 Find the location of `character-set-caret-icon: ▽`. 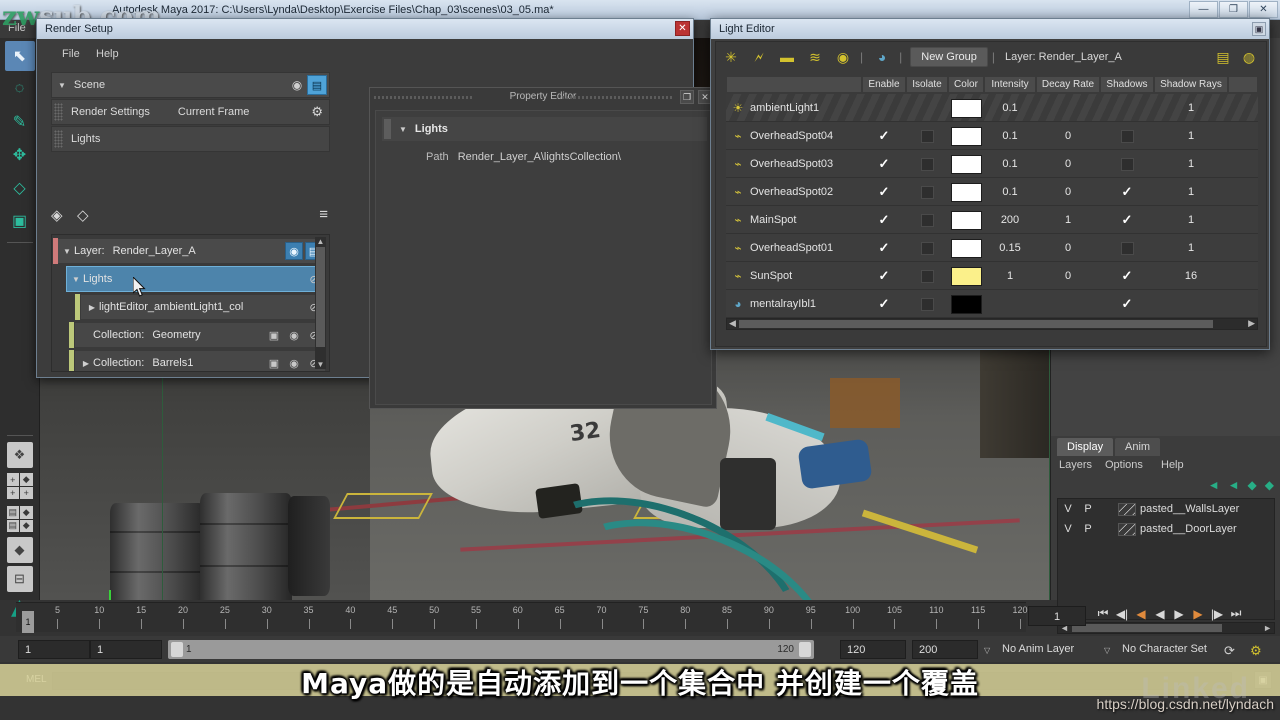

character-set-caret-icon: ▽ is located at coordinates (1107, 650).